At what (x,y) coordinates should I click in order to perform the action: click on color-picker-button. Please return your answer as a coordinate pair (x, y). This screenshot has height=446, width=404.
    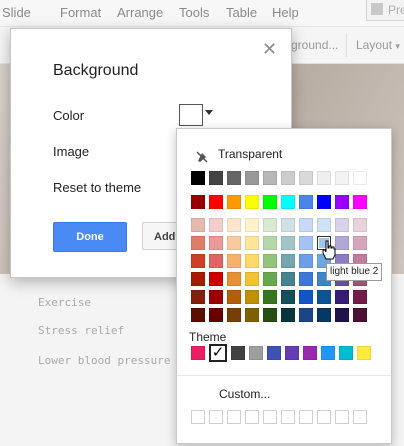
    Looking at the image, I should click on (191, 115).